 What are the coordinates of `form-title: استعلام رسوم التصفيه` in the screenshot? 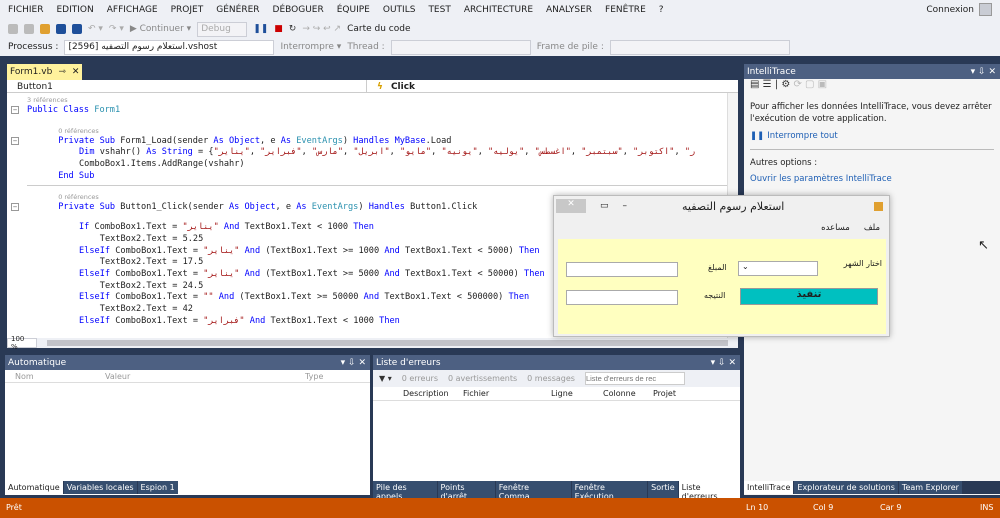 It's located at (733, 206).